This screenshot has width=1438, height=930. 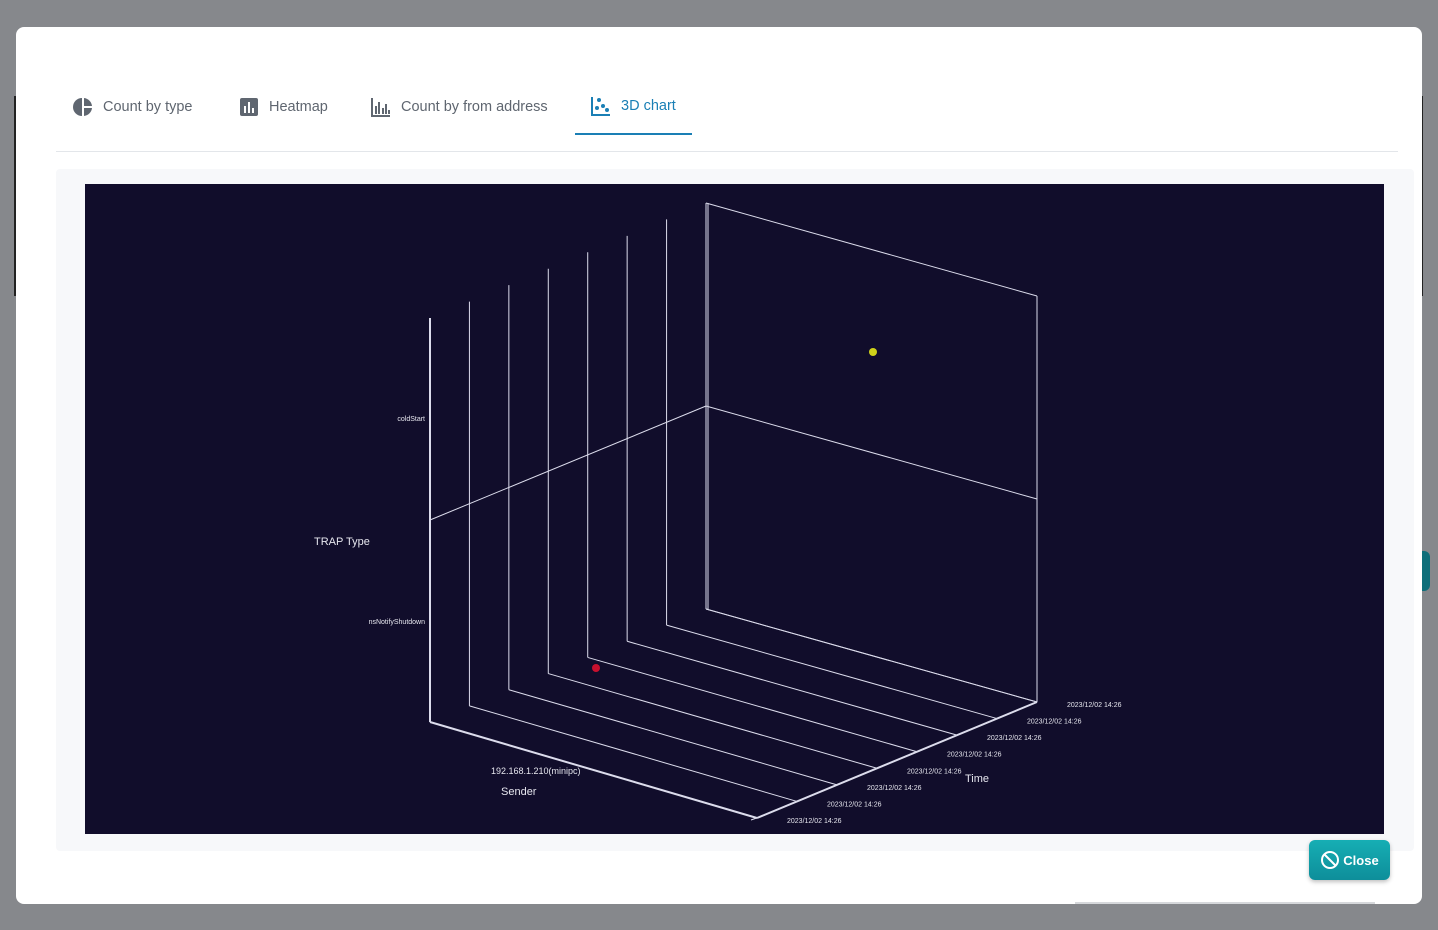 I want to click on ban-icon, so click(x=1330, y=860).